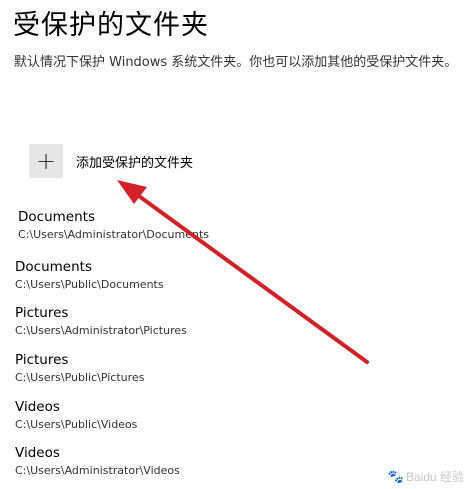 This screenshot has width=470, height=489. I want to click on folder-item-pictures-admin: Pictures C:\Users\Administrator\Pictures, so click(101, 321).